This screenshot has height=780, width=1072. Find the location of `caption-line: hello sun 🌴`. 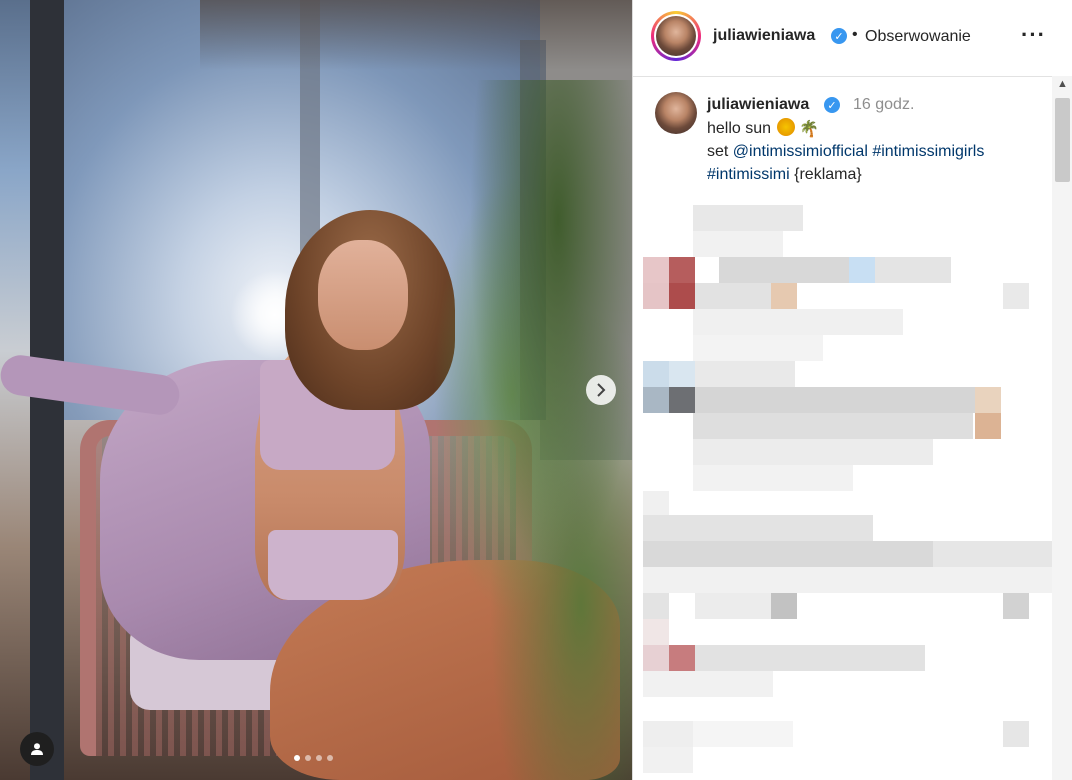

caption-line: hello sun 🌴 is located at coordinates (763, 129).